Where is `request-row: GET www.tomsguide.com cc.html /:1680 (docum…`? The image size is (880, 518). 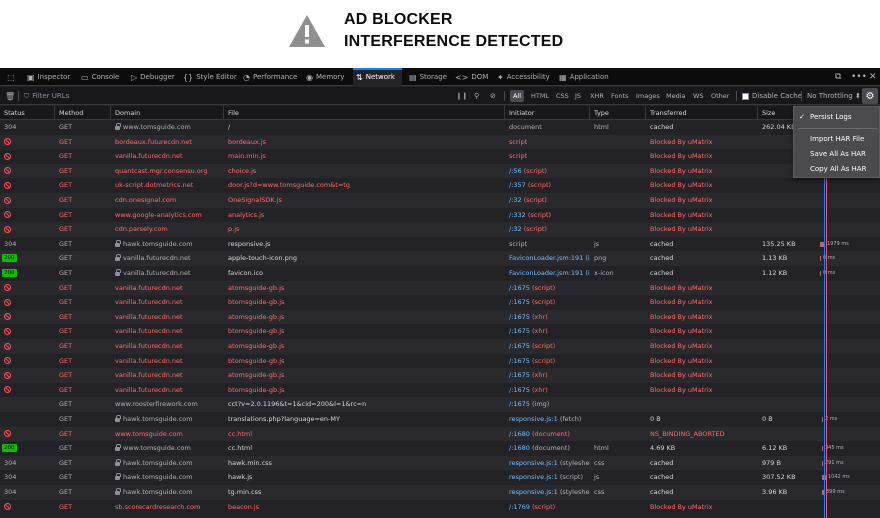
request-row: GET www.tomsguide.com cc.html /:1680 (docum… is located at coordinates (440, 434).